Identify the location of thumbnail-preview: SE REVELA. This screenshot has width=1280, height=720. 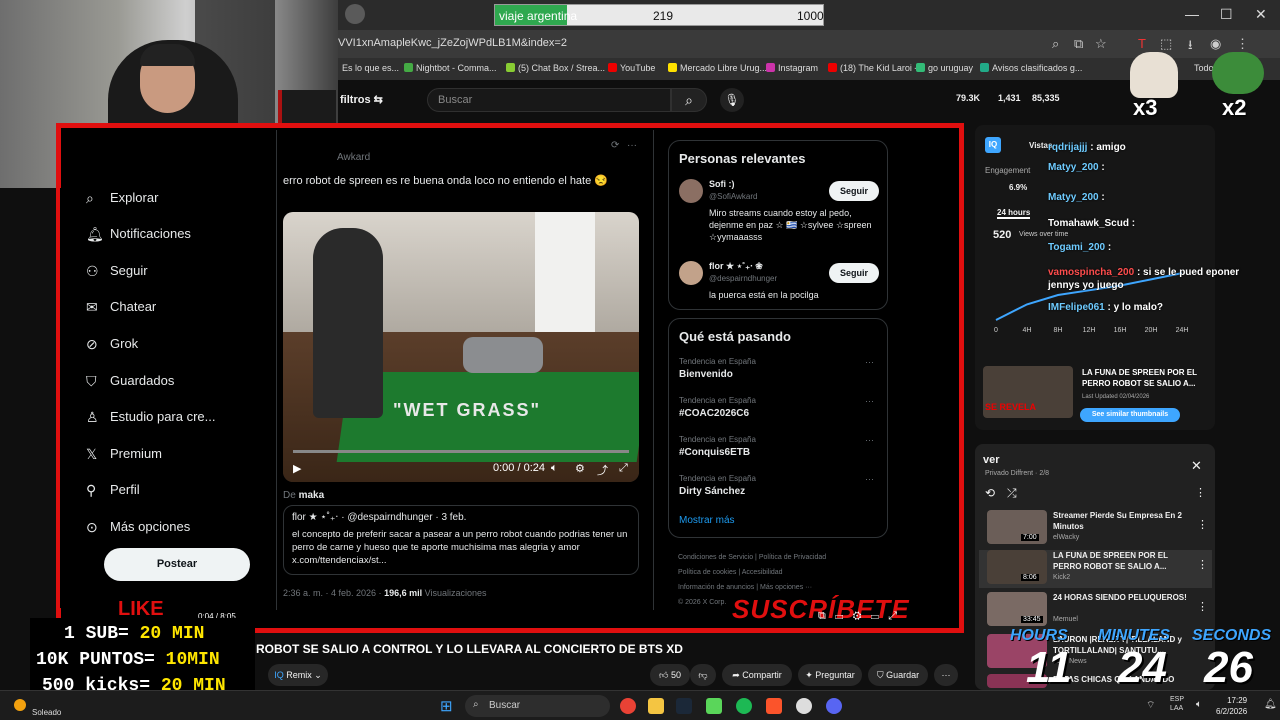
(1028, 392).